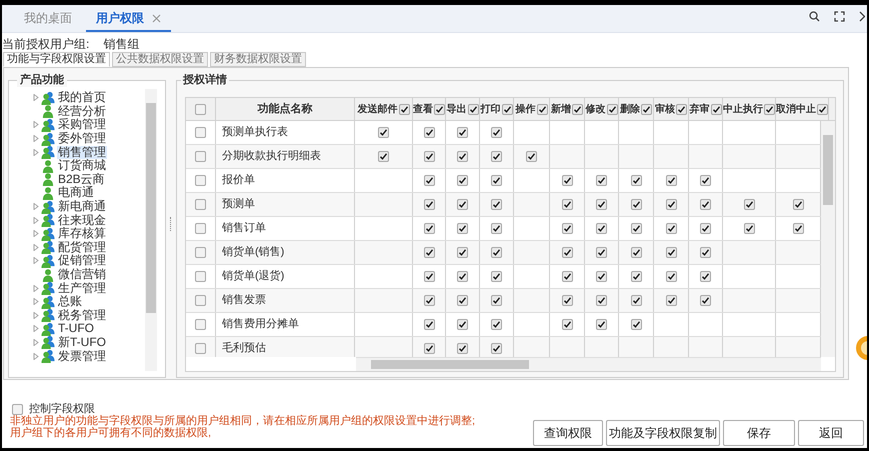 The image size is (869, 451). What do you see at coordinates (70, 301) in the screenshot?
I see `tree-item: 总账` at bounding box center [70, 301].